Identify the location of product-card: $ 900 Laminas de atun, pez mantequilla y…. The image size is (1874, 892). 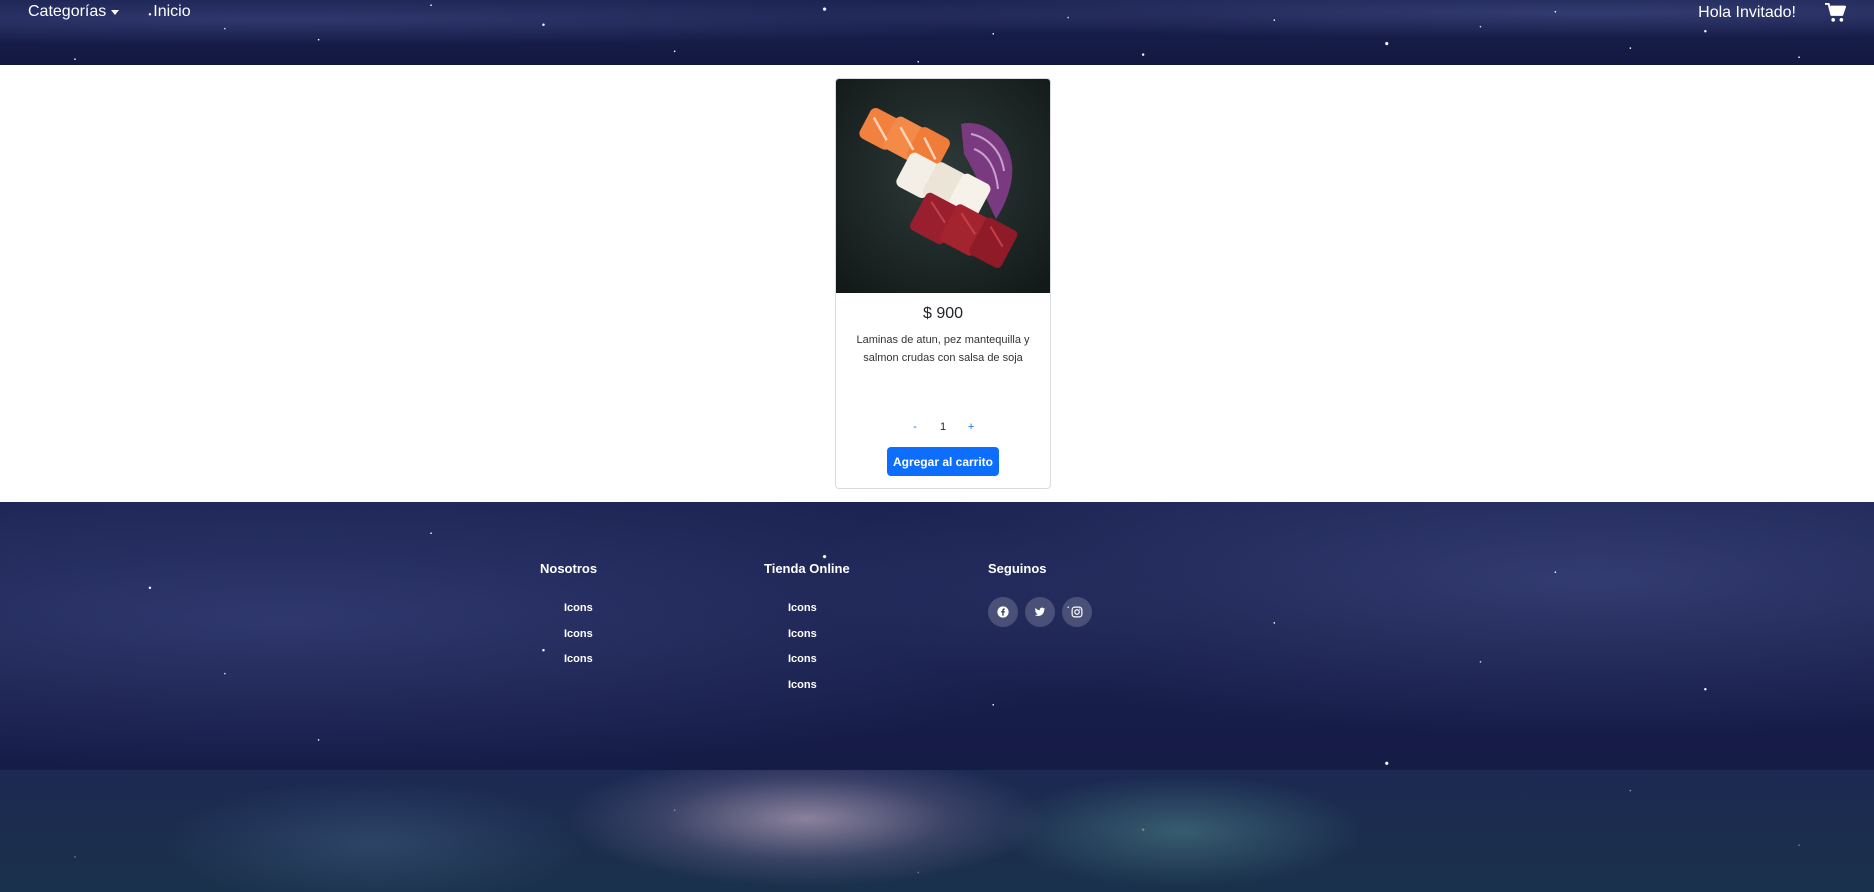
(943, 283).